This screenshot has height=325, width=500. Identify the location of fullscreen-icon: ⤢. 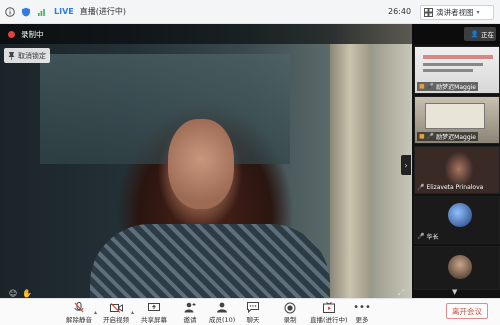
(401, 293).